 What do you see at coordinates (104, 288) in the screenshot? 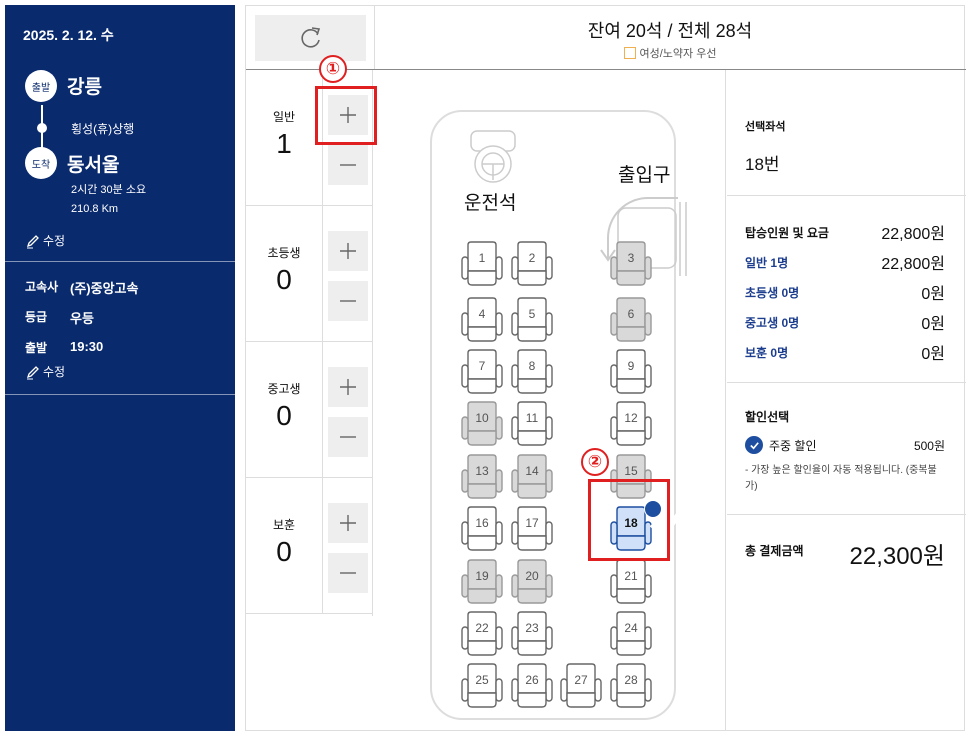
I see `company-value: (주)중앙고속` at bounding box center [104, 288].